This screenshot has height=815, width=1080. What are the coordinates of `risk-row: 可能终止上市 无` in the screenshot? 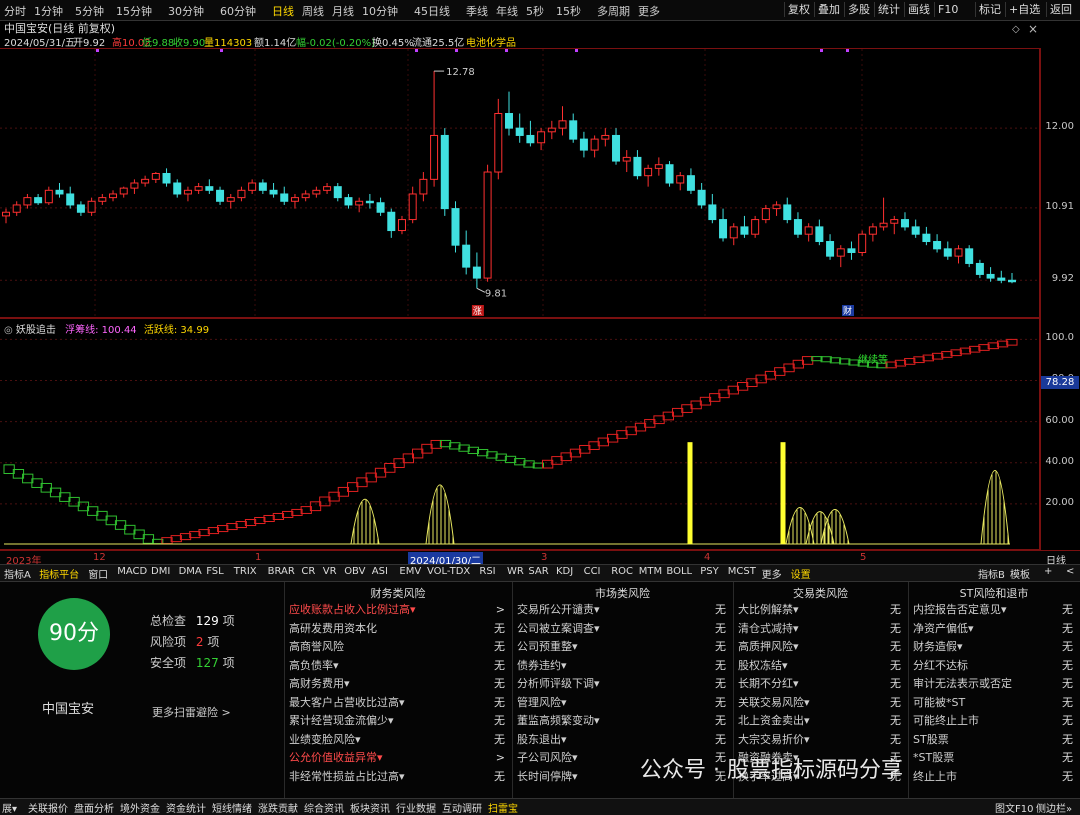 It's located at (993, 721).